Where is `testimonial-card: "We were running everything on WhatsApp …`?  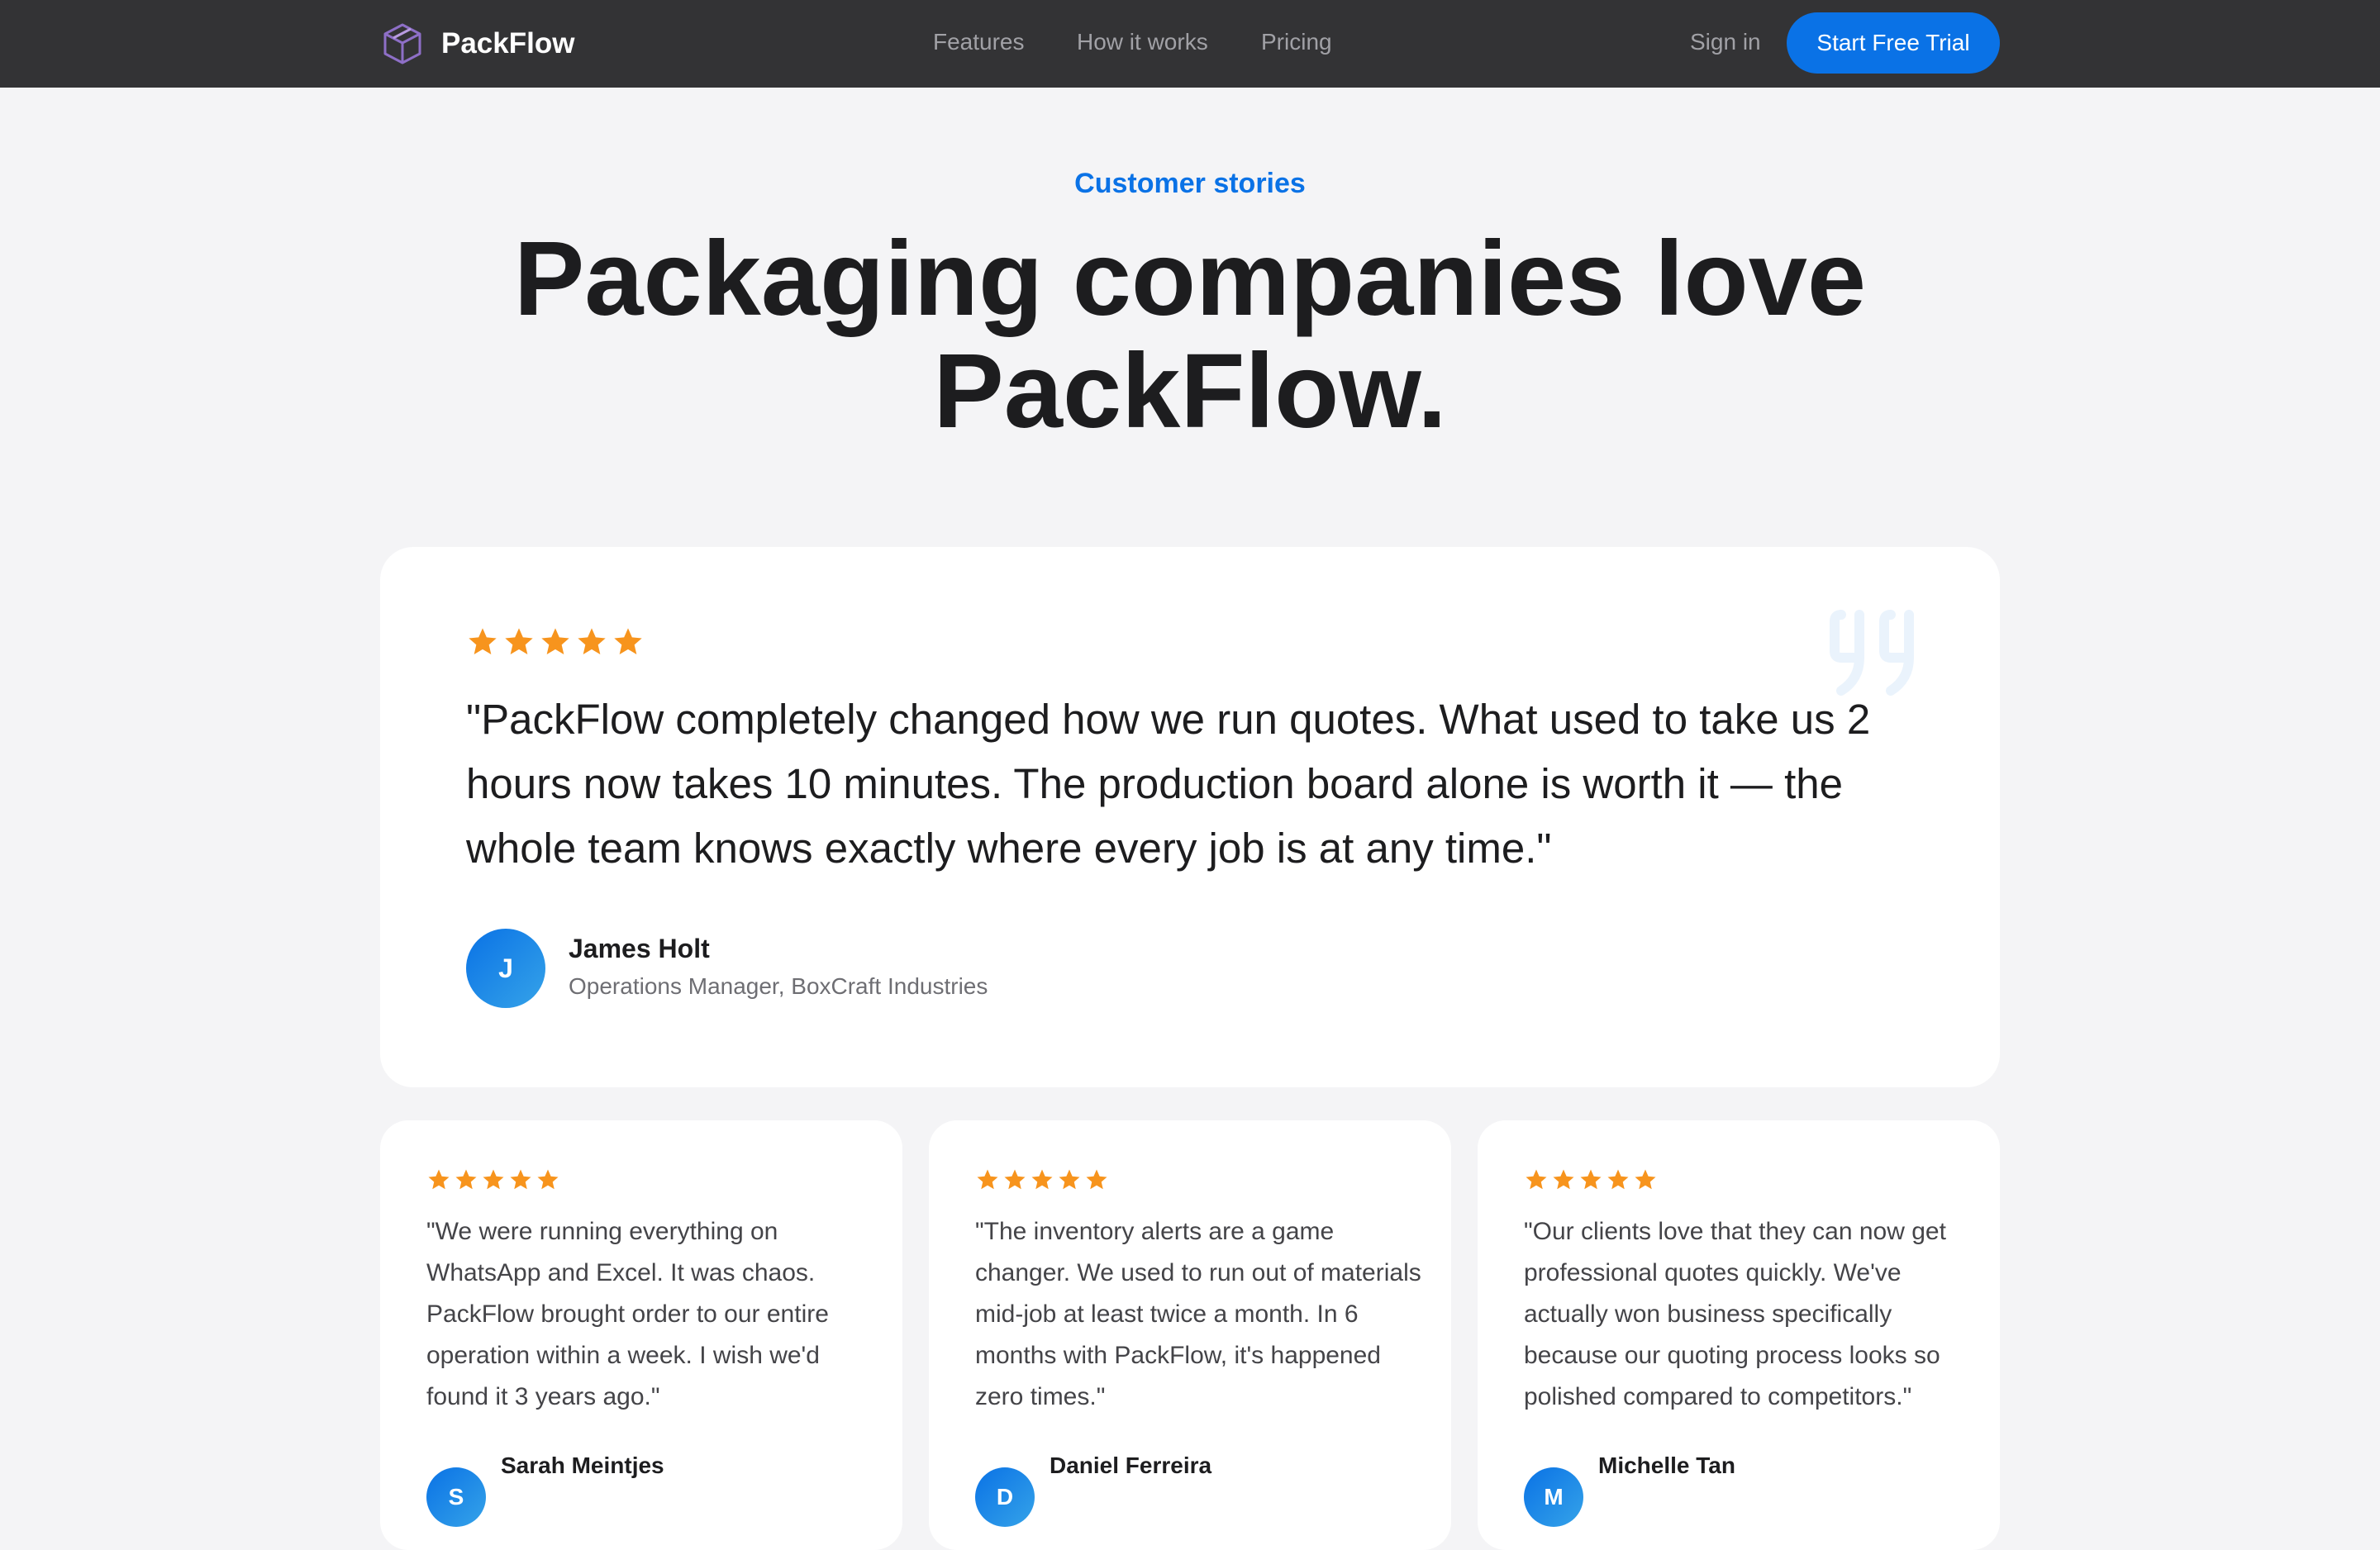
testimonial-card: "We were running everything on WhatsApp … is located at coordinates (641, 1335).